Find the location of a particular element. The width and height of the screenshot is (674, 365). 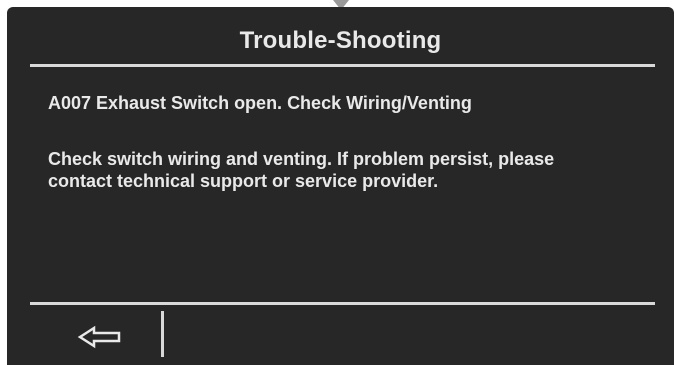

back-button is located at coordinates (107, 335).